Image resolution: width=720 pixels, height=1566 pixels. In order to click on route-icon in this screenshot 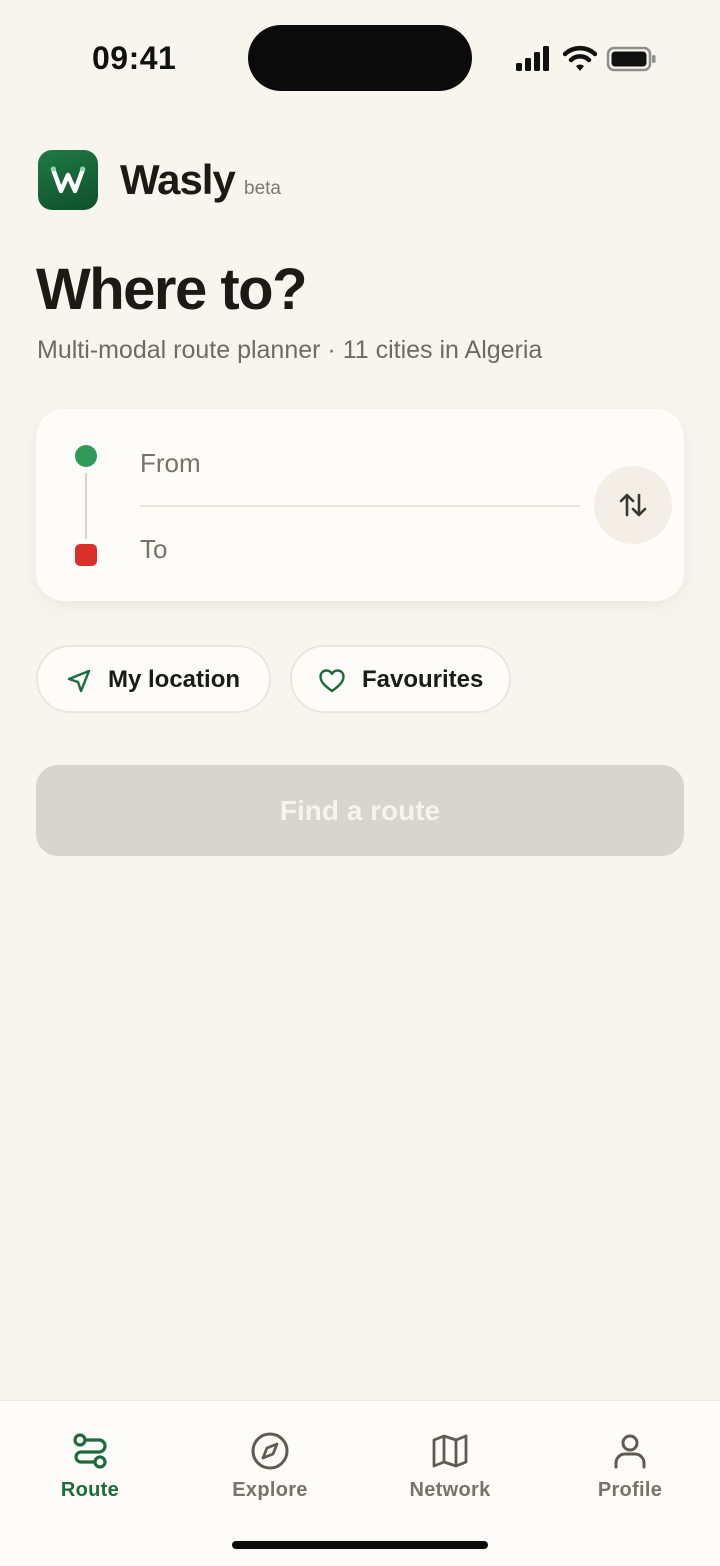, I will do `click(90, 1451)`.